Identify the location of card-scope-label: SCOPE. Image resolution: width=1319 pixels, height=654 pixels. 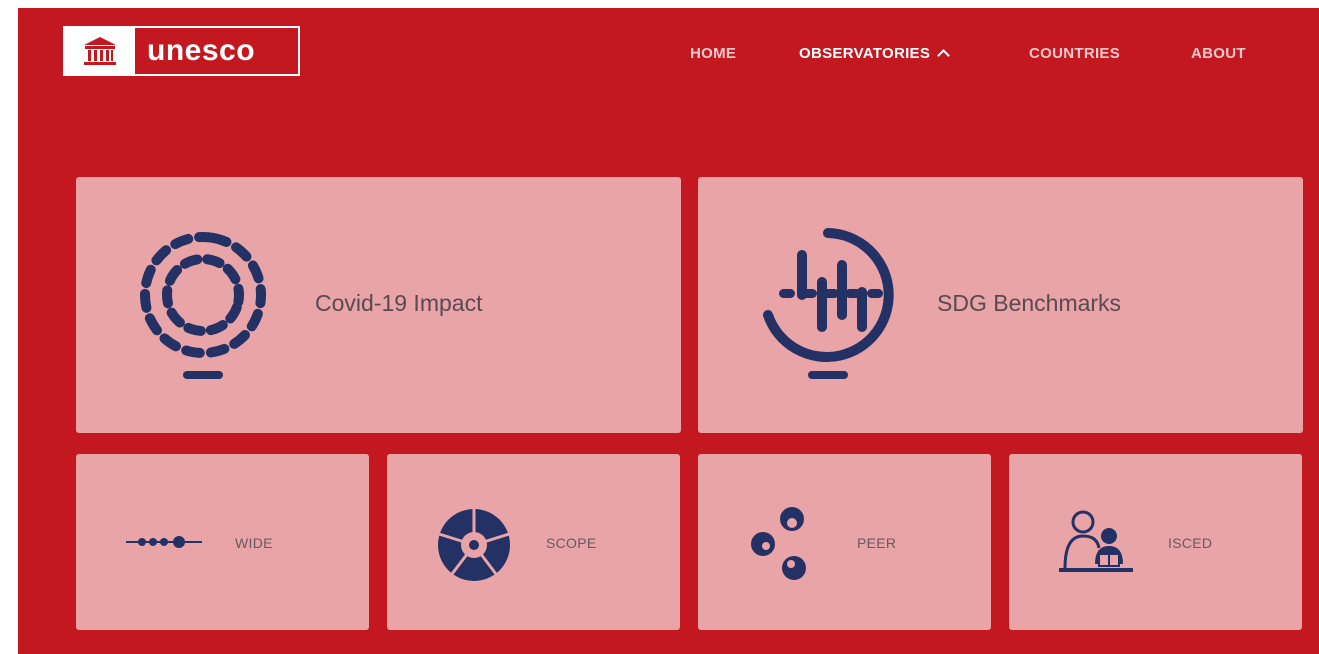
(571, 543).